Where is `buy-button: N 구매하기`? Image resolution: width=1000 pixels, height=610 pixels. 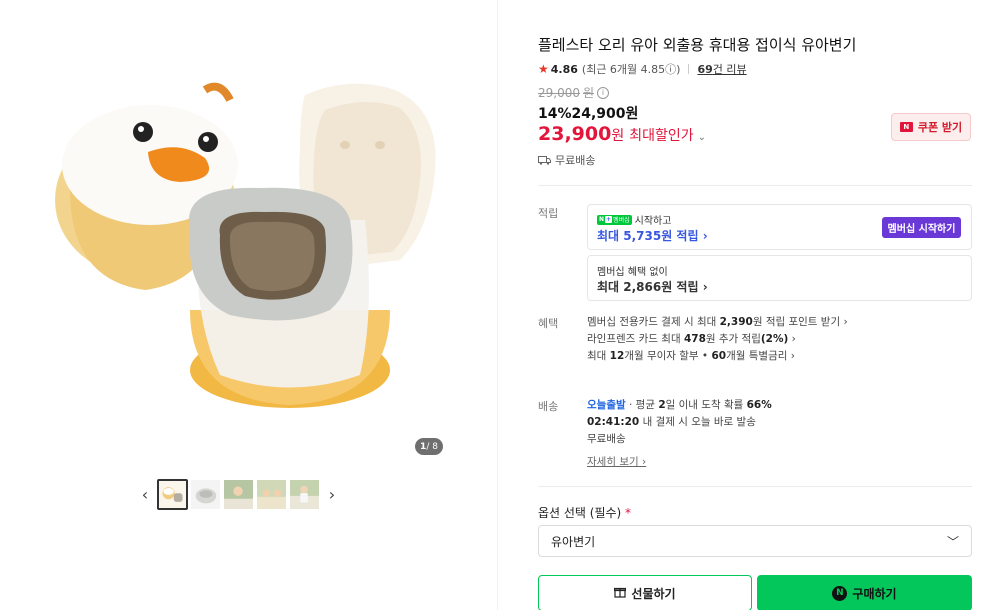 buy-button: N 구매하기 is located at coordinates (864, 592).